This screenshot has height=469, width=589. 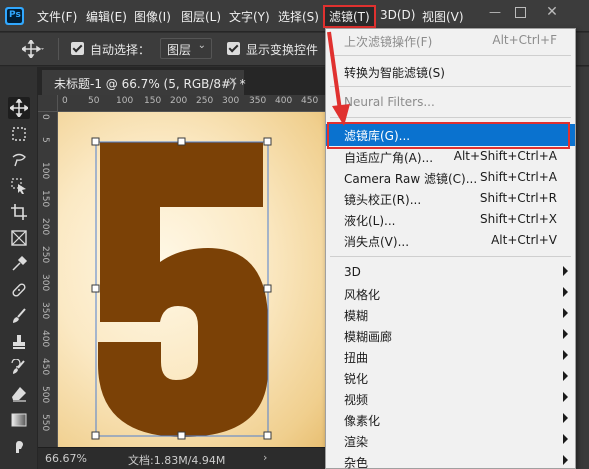 I want to click on menu-item-sharpen: 锐化, so click(x=450, y=377).